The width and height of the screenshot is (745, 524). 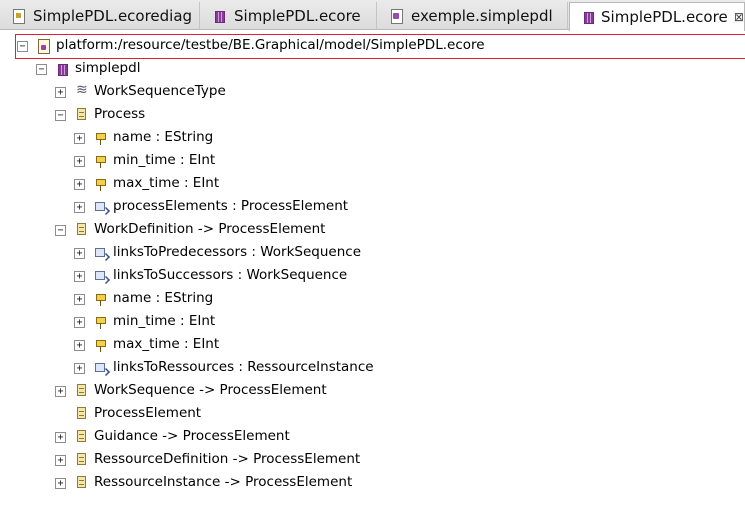 I want to click on tab-simplepdl-ecore: SimplePDL.ecore, so click(x=289, y=16).